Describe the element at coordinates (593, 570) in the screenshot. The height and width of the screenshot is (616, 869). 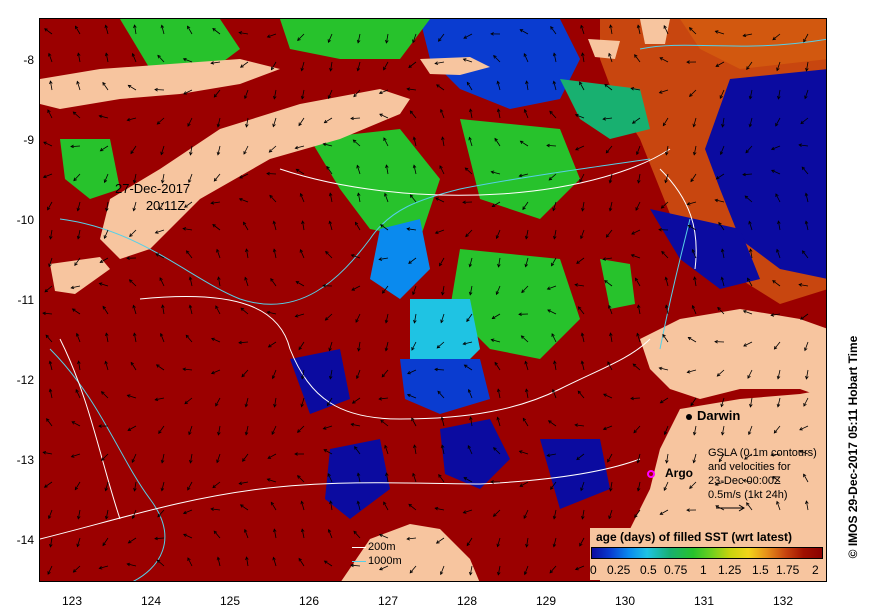
I see `colorbar-tick-label: 0` at that location.